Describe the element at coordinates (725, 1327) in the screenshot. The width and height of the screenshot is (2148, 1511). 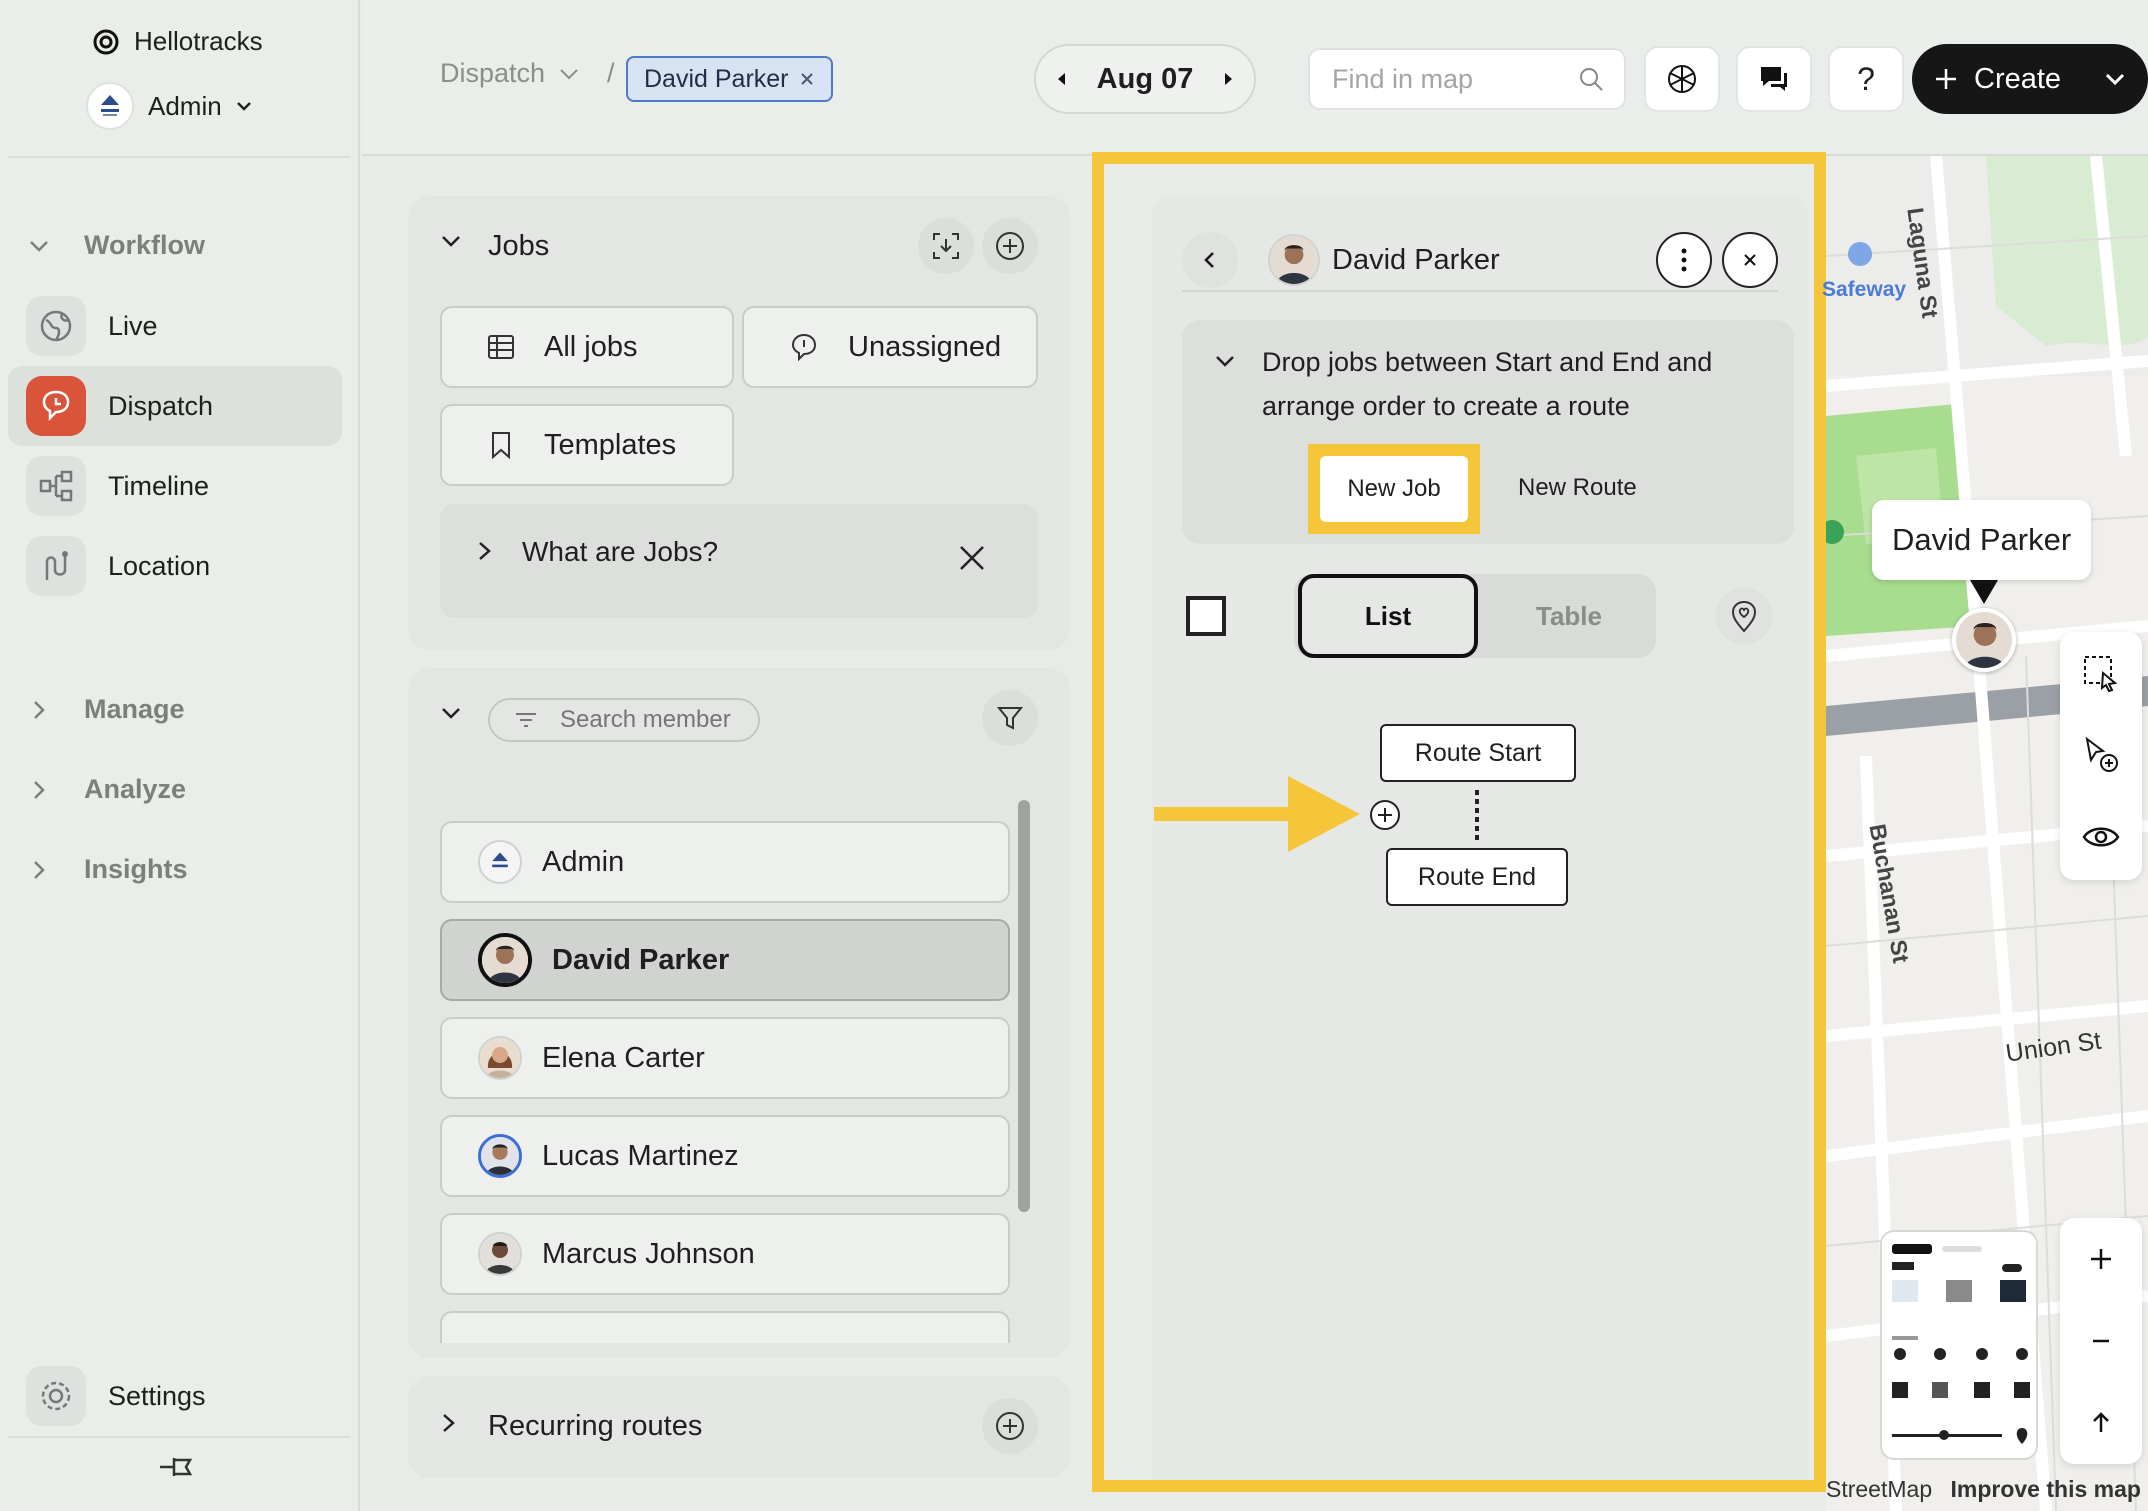
I see `member-item-partial` at that location.